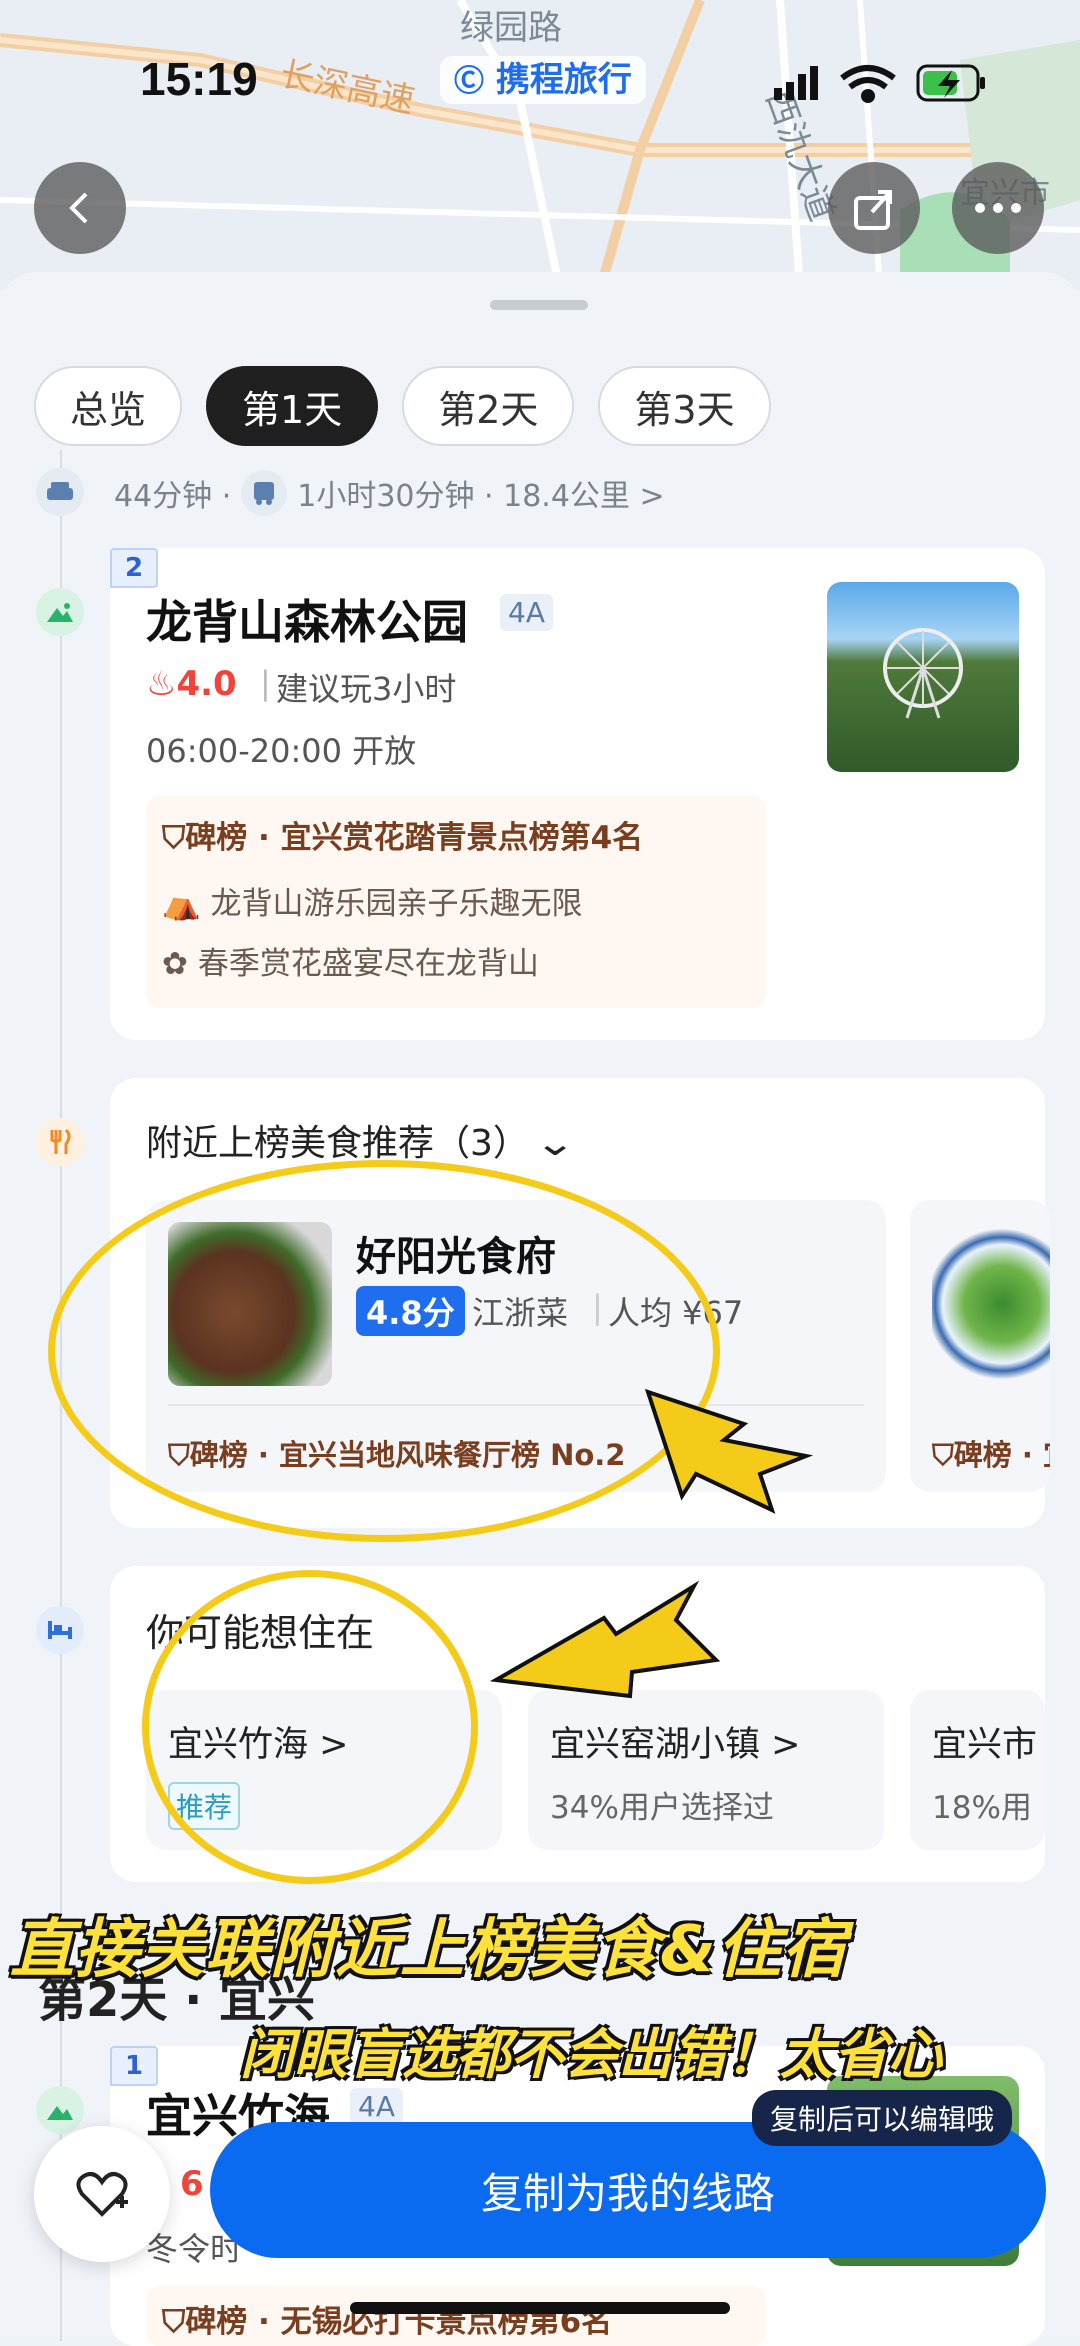 This screenshot has height=2346, width=1080. Describe the element at coordinates (882, 2118) in the screenshot. I see `edit-tooltip: 复制后可以编辑哦` at that location.